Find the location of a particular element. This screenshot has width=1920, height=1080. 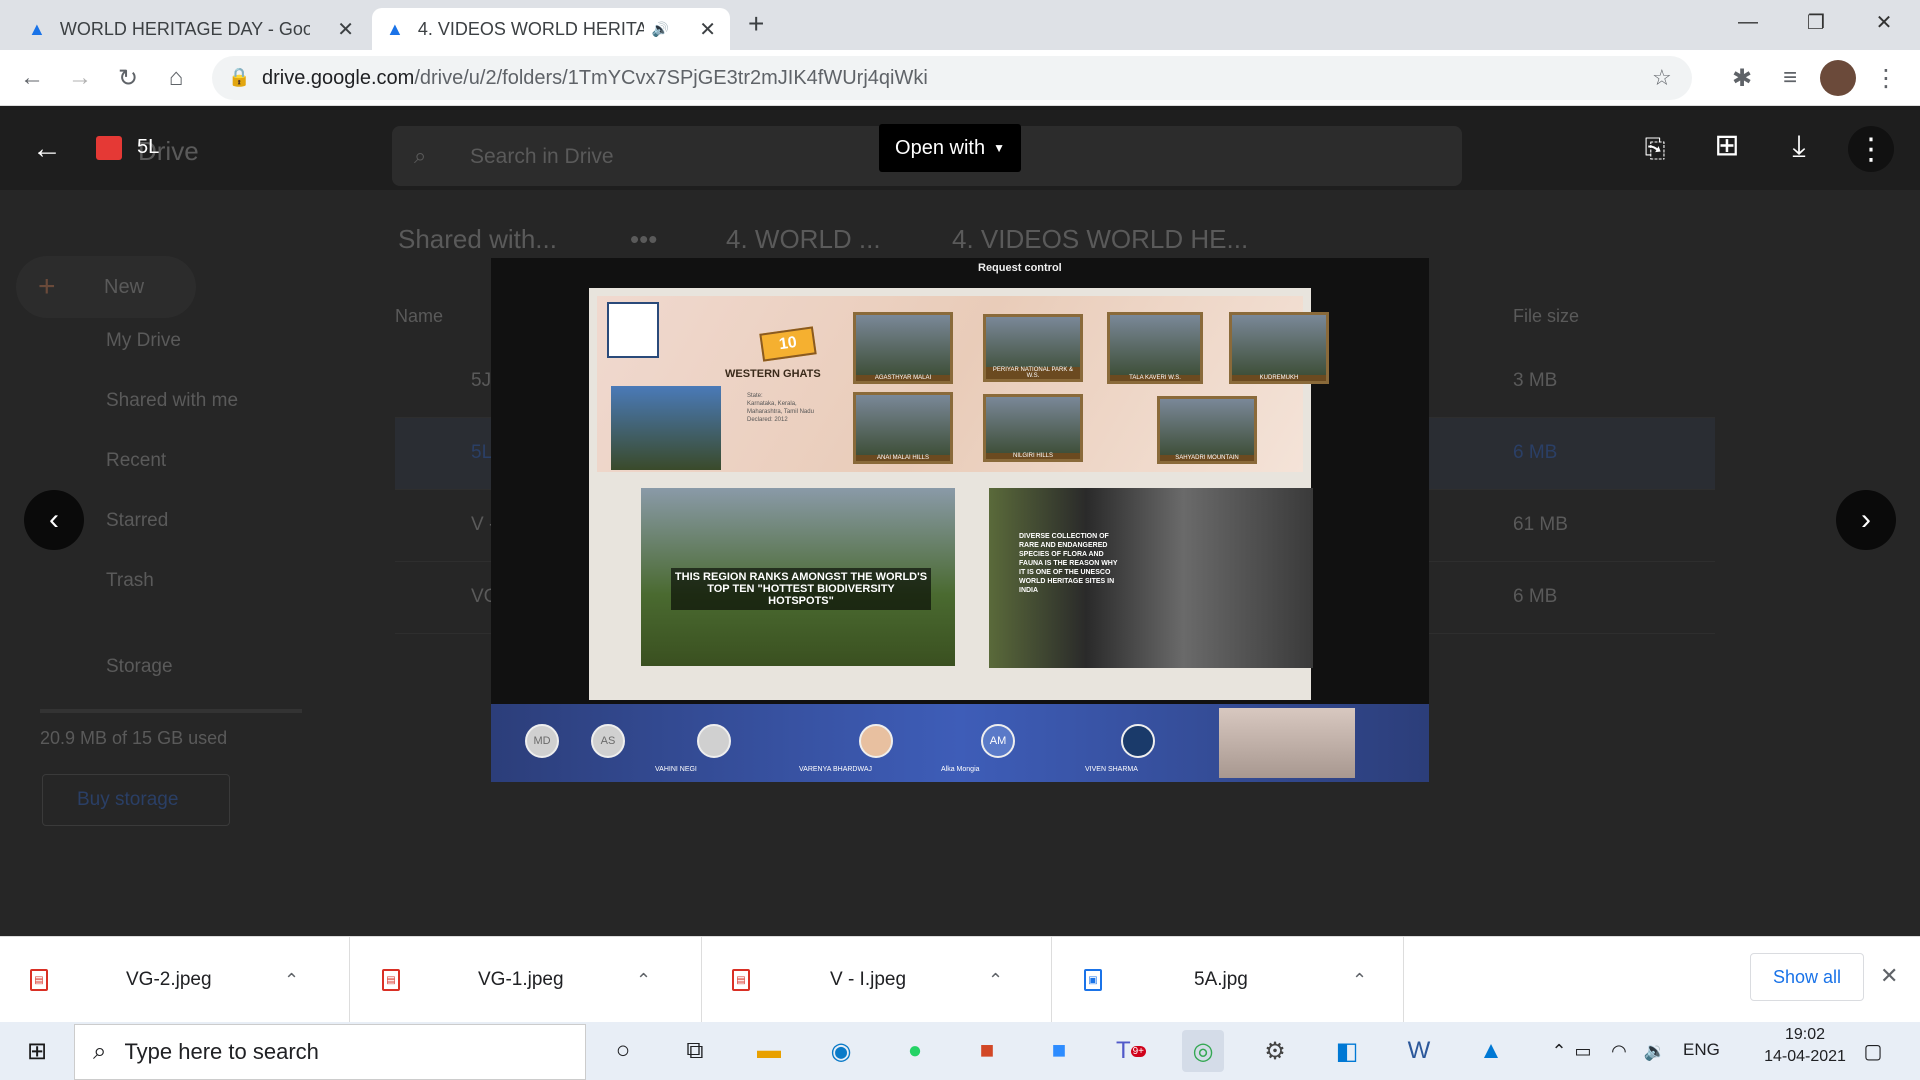

next-file-button: › is located at coordinates (1866, 520).